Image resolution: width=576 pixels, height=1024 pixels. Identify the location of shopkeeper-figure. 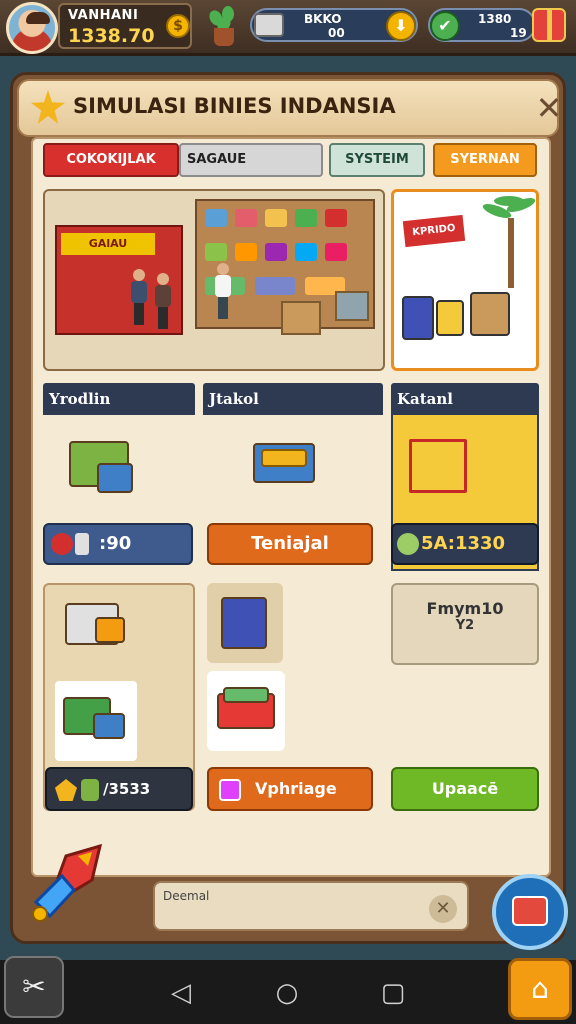
(223, 291).